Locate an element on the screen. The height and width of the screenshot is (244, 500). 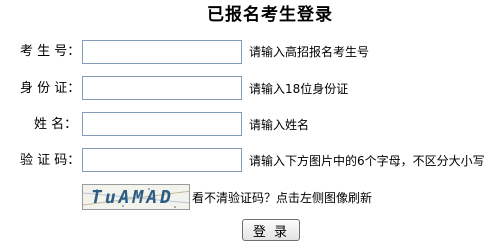
captcha-hint: 请输入下方图片中的6个字母，不区分大小写 is located at coordinates (367, 161).